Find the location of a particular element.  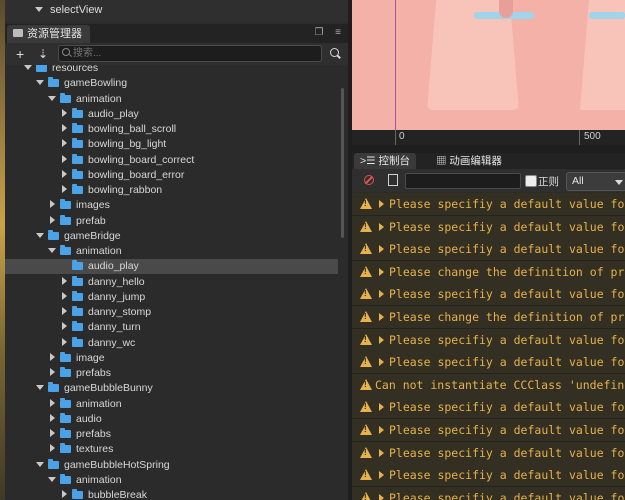

scrollbar is located at coordinates (342, 163).